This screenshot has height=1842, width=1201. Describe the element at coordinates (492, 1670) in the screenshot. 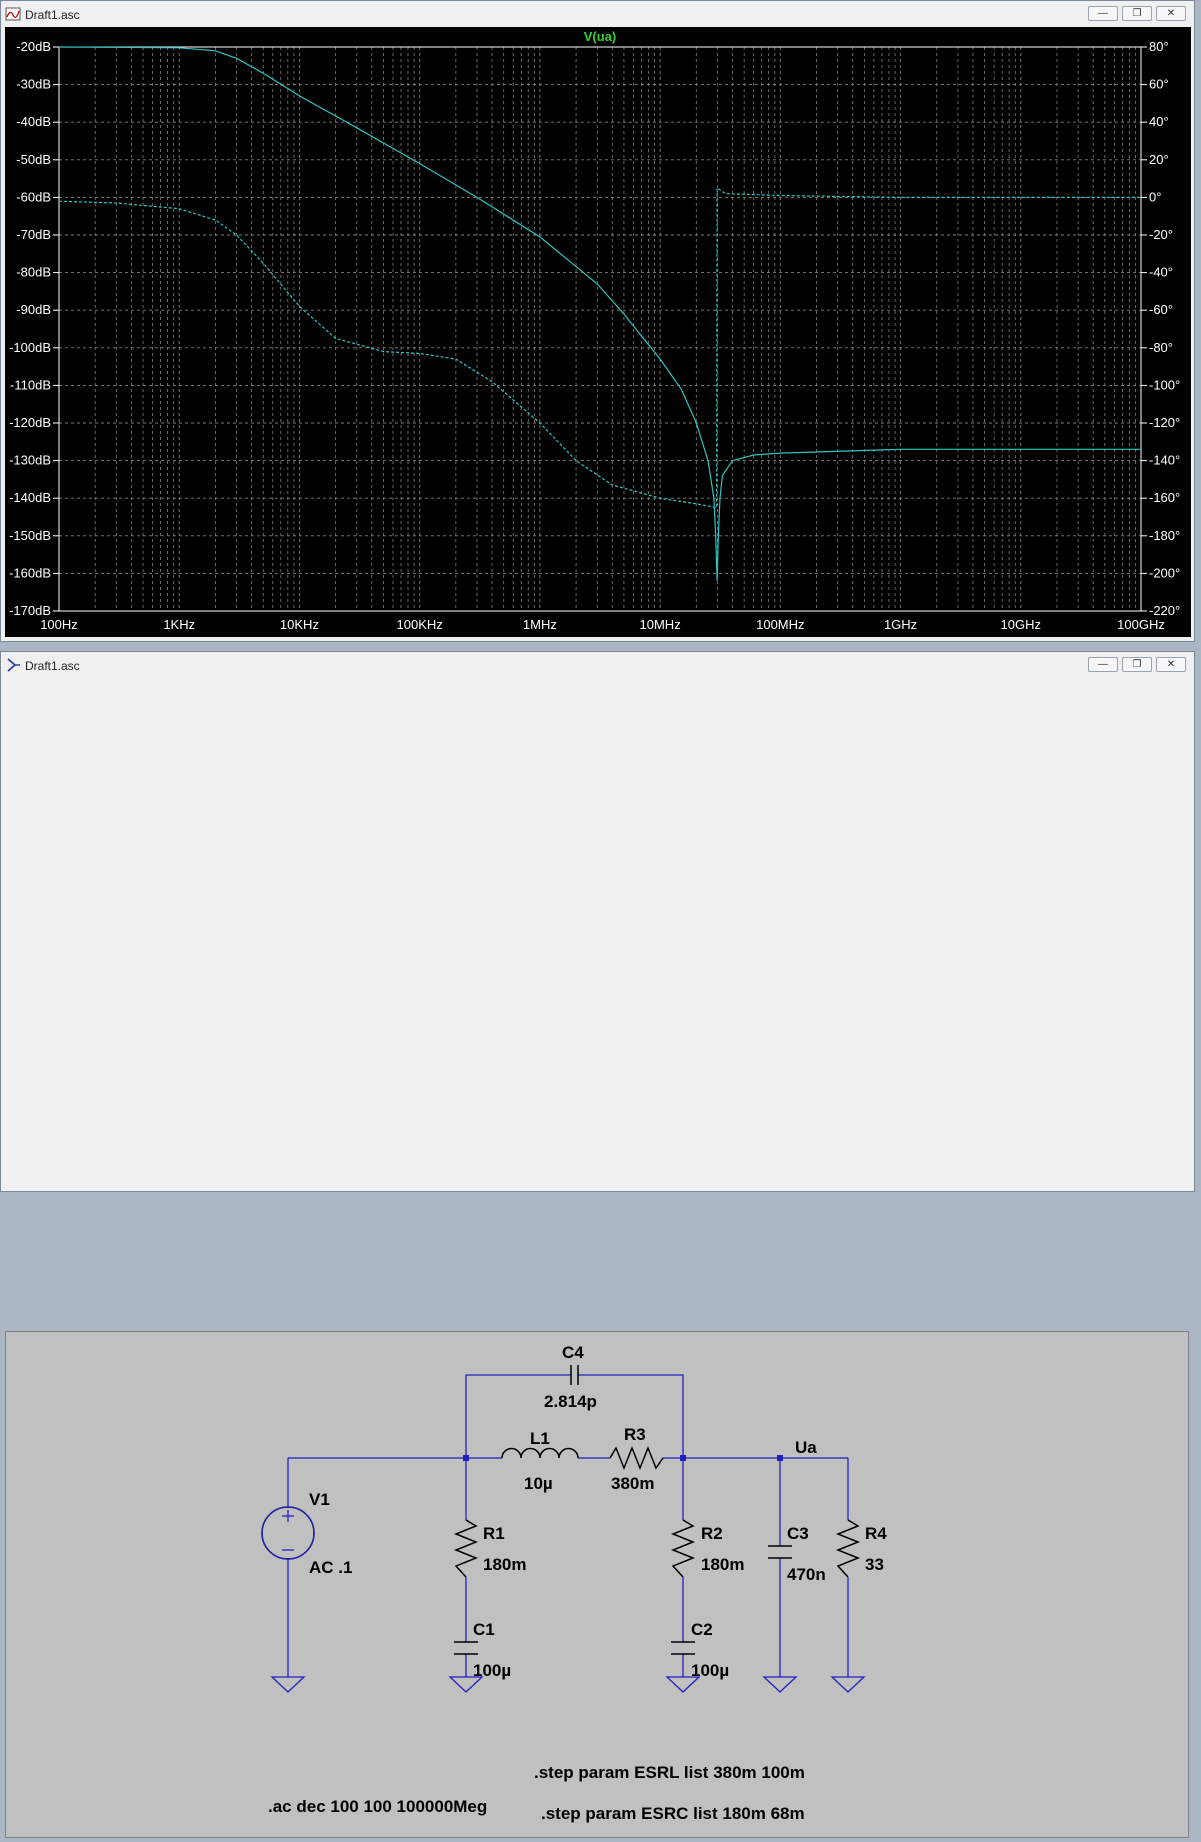

I see `c1-value-label: 100µ` at that location.